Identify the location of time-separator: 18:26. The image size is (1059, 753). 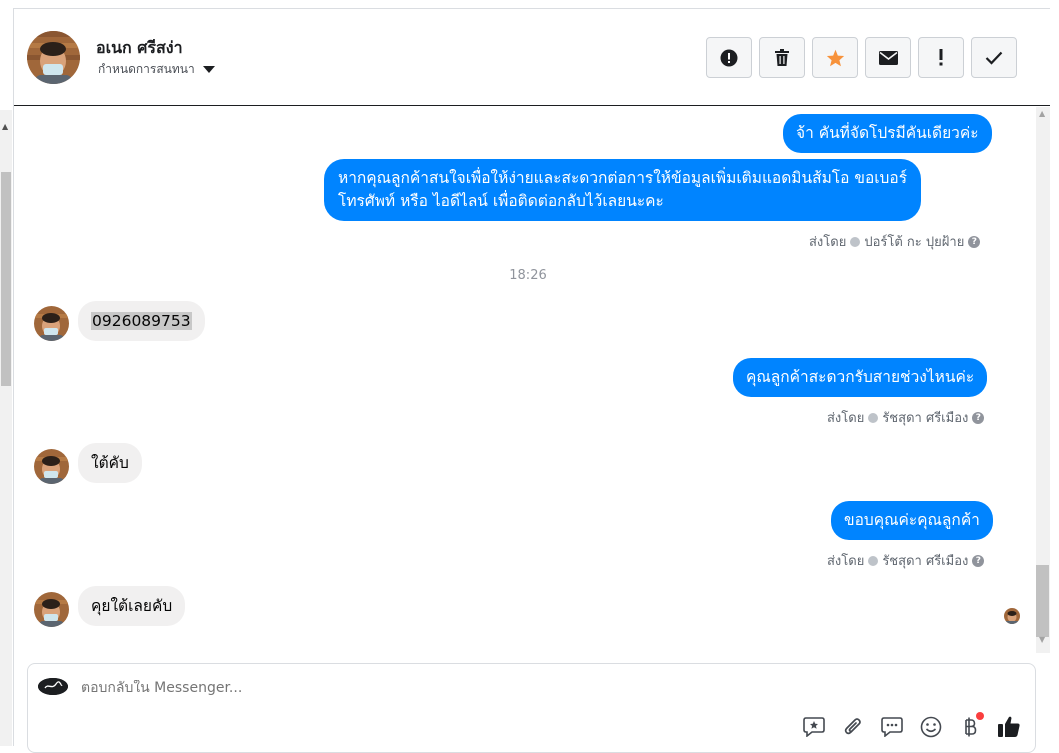
(528, 275).